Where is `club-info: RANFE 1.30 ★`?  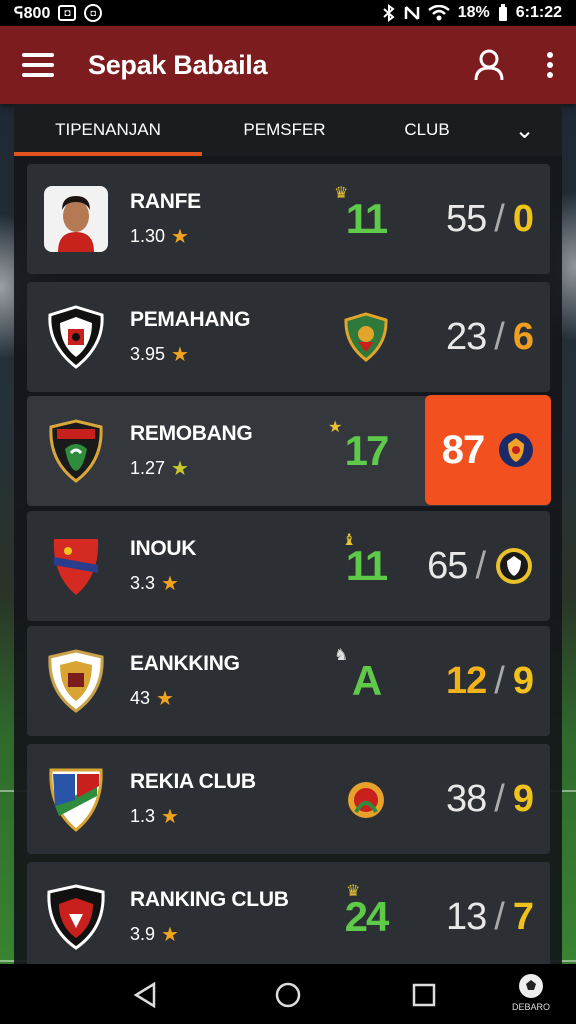
club-info: RANFE 1.30 ★ is located at coordinates (215, 219).